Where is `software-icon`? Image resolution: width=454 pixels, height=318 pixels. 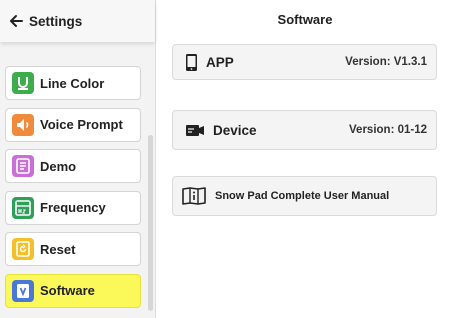 software-icon is located at coordinates (23, 290).